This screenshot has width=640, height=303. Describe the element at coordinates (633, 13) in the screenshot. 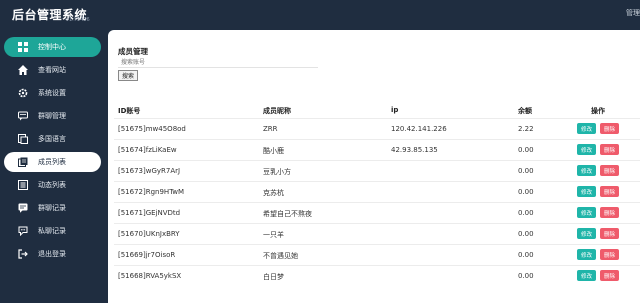

I see `top-right-menu: 管理` at that location.